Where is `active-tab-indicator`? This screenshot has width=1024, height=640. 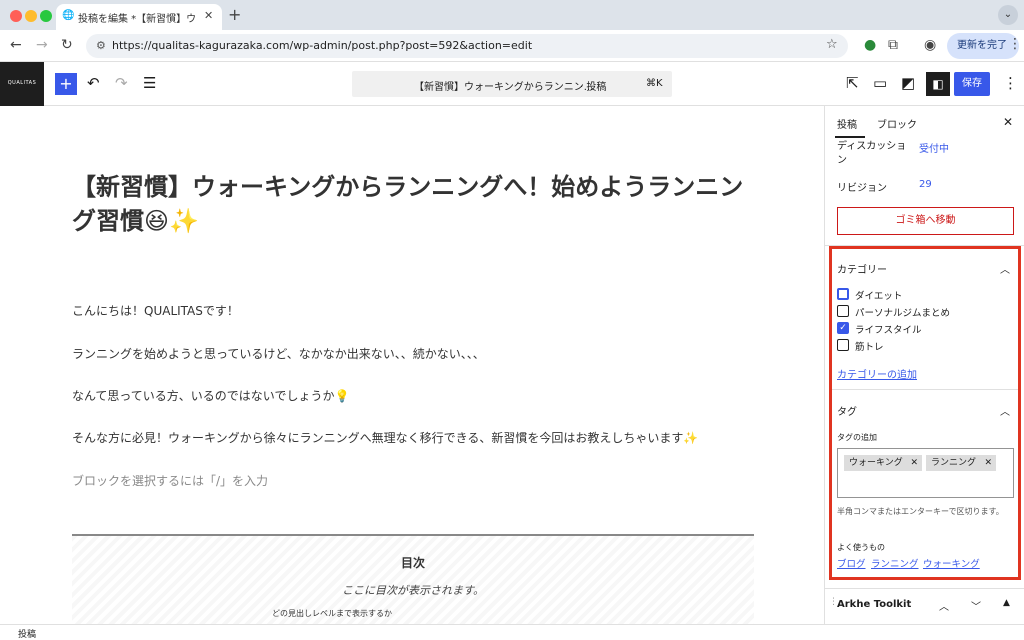 active-tab-indicator is located at coordinates (850, 137).